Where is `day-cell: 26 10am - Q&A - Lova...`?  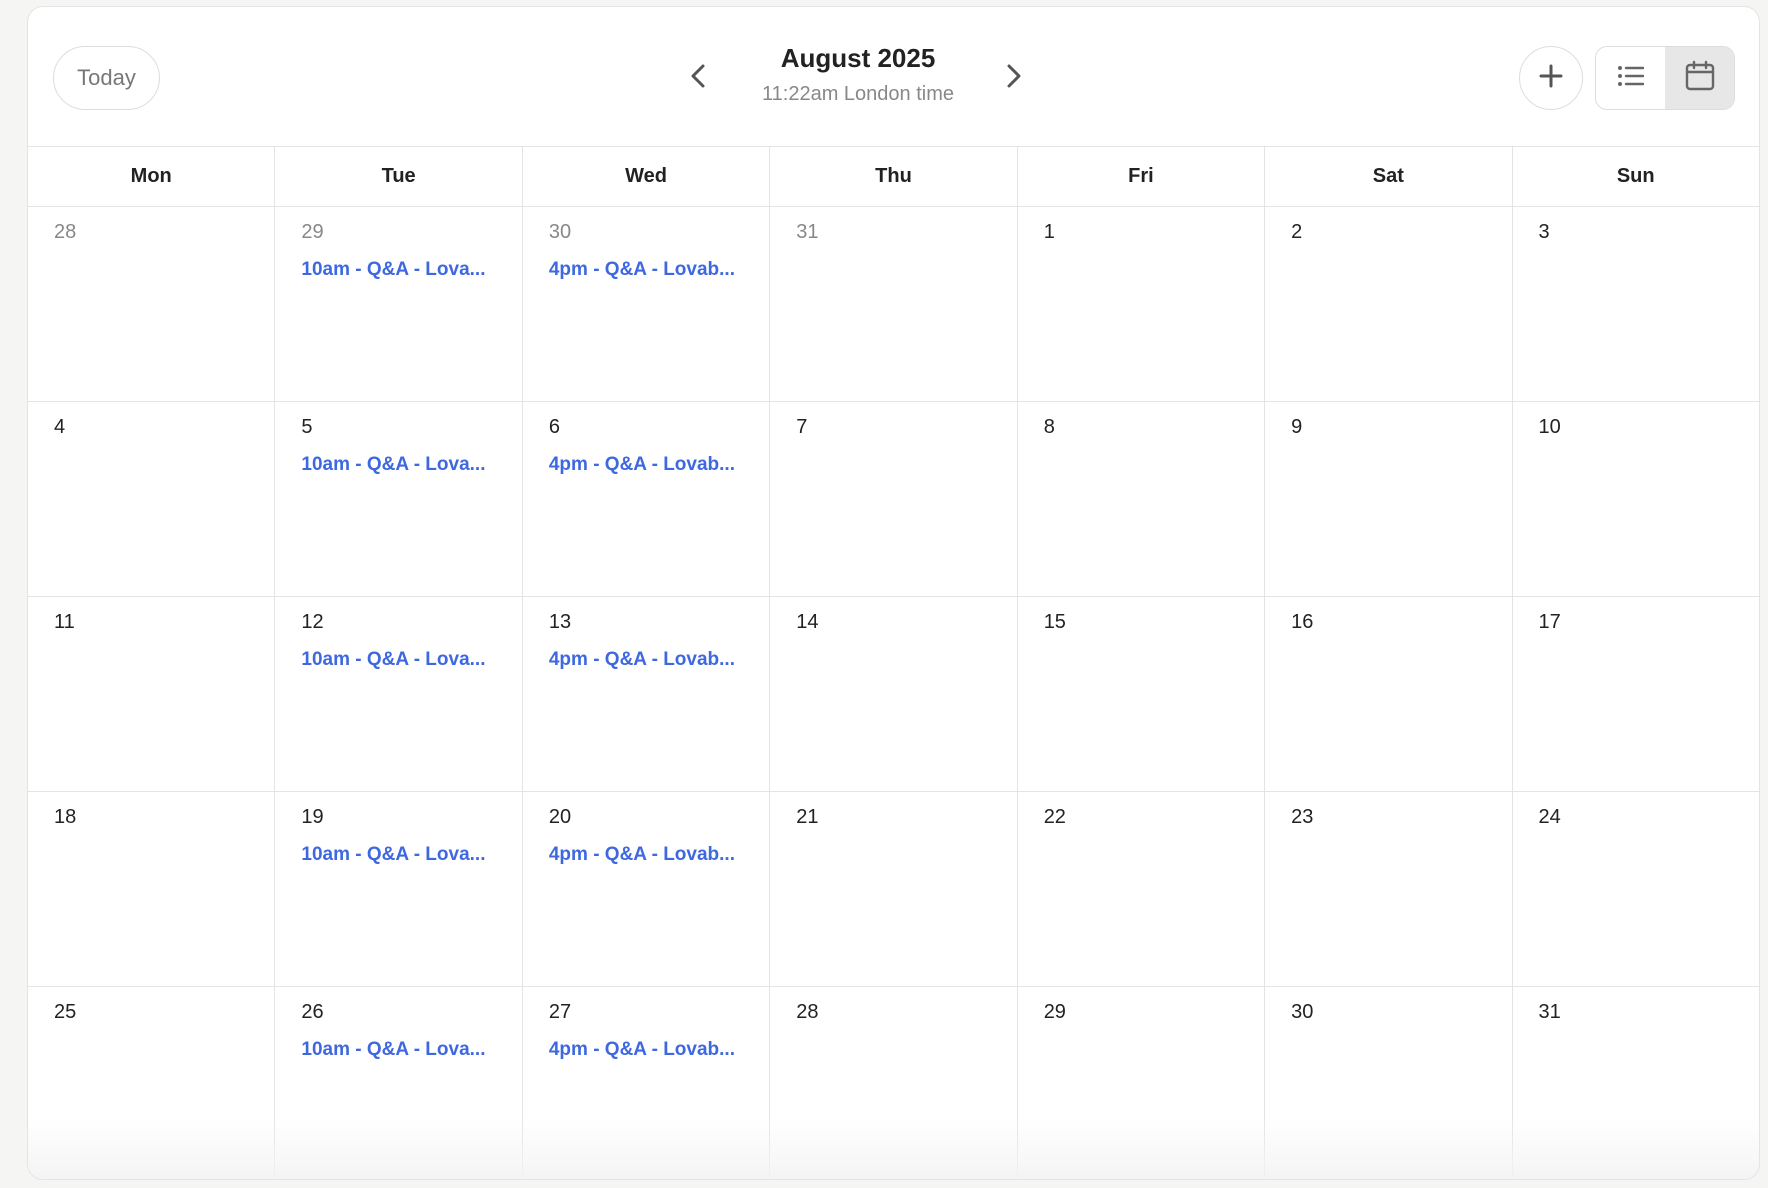 day-cell: 26 10am - Q&A - Lova... is located at coordinates (399, 1083).